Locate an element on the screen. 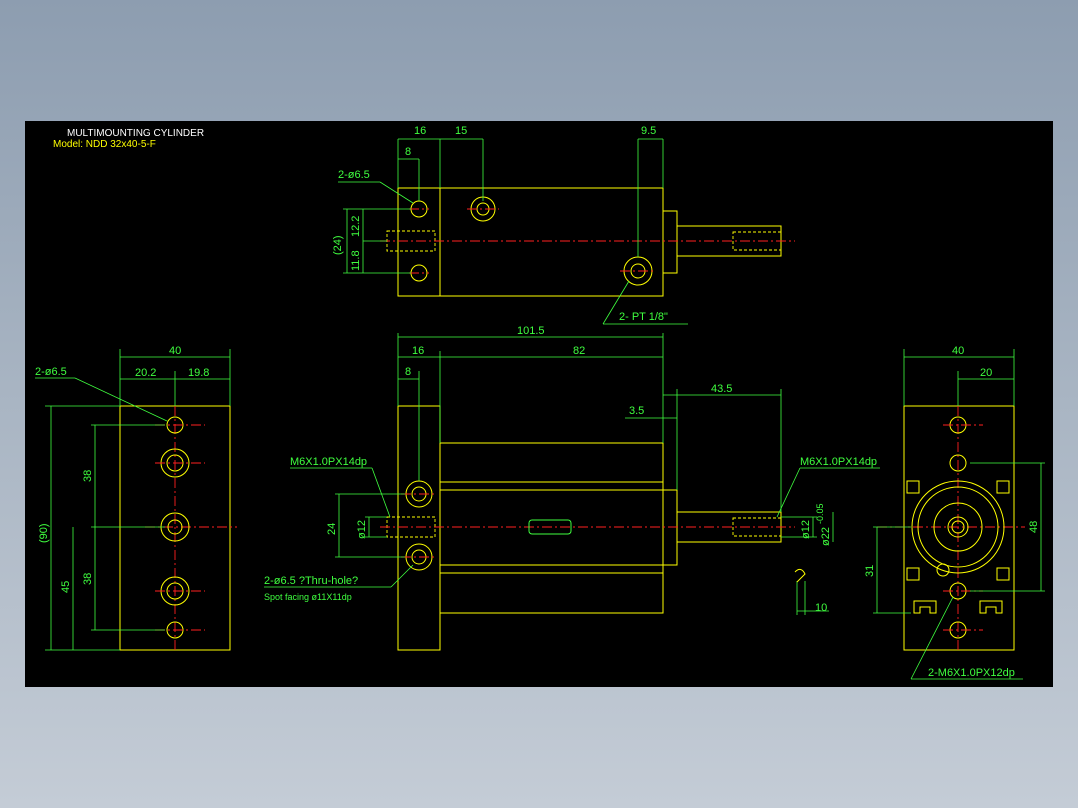  dim-12-2: 12.2 is located at coordinates (356, 226).